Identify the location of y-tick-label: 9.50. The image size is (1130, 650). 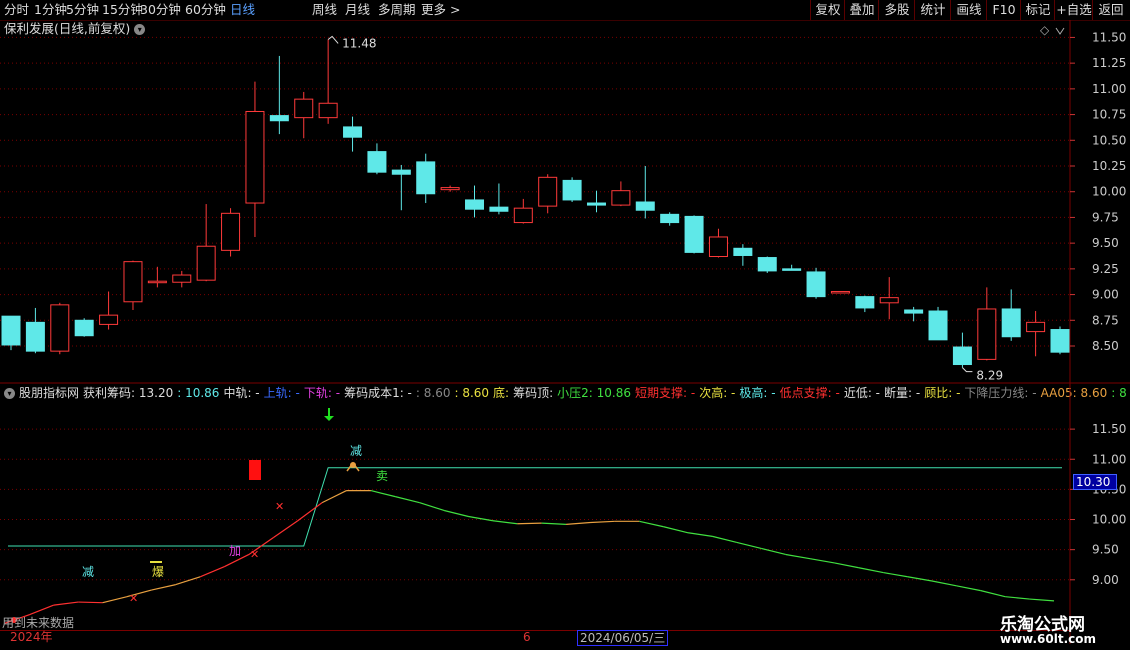
(1105, 550).